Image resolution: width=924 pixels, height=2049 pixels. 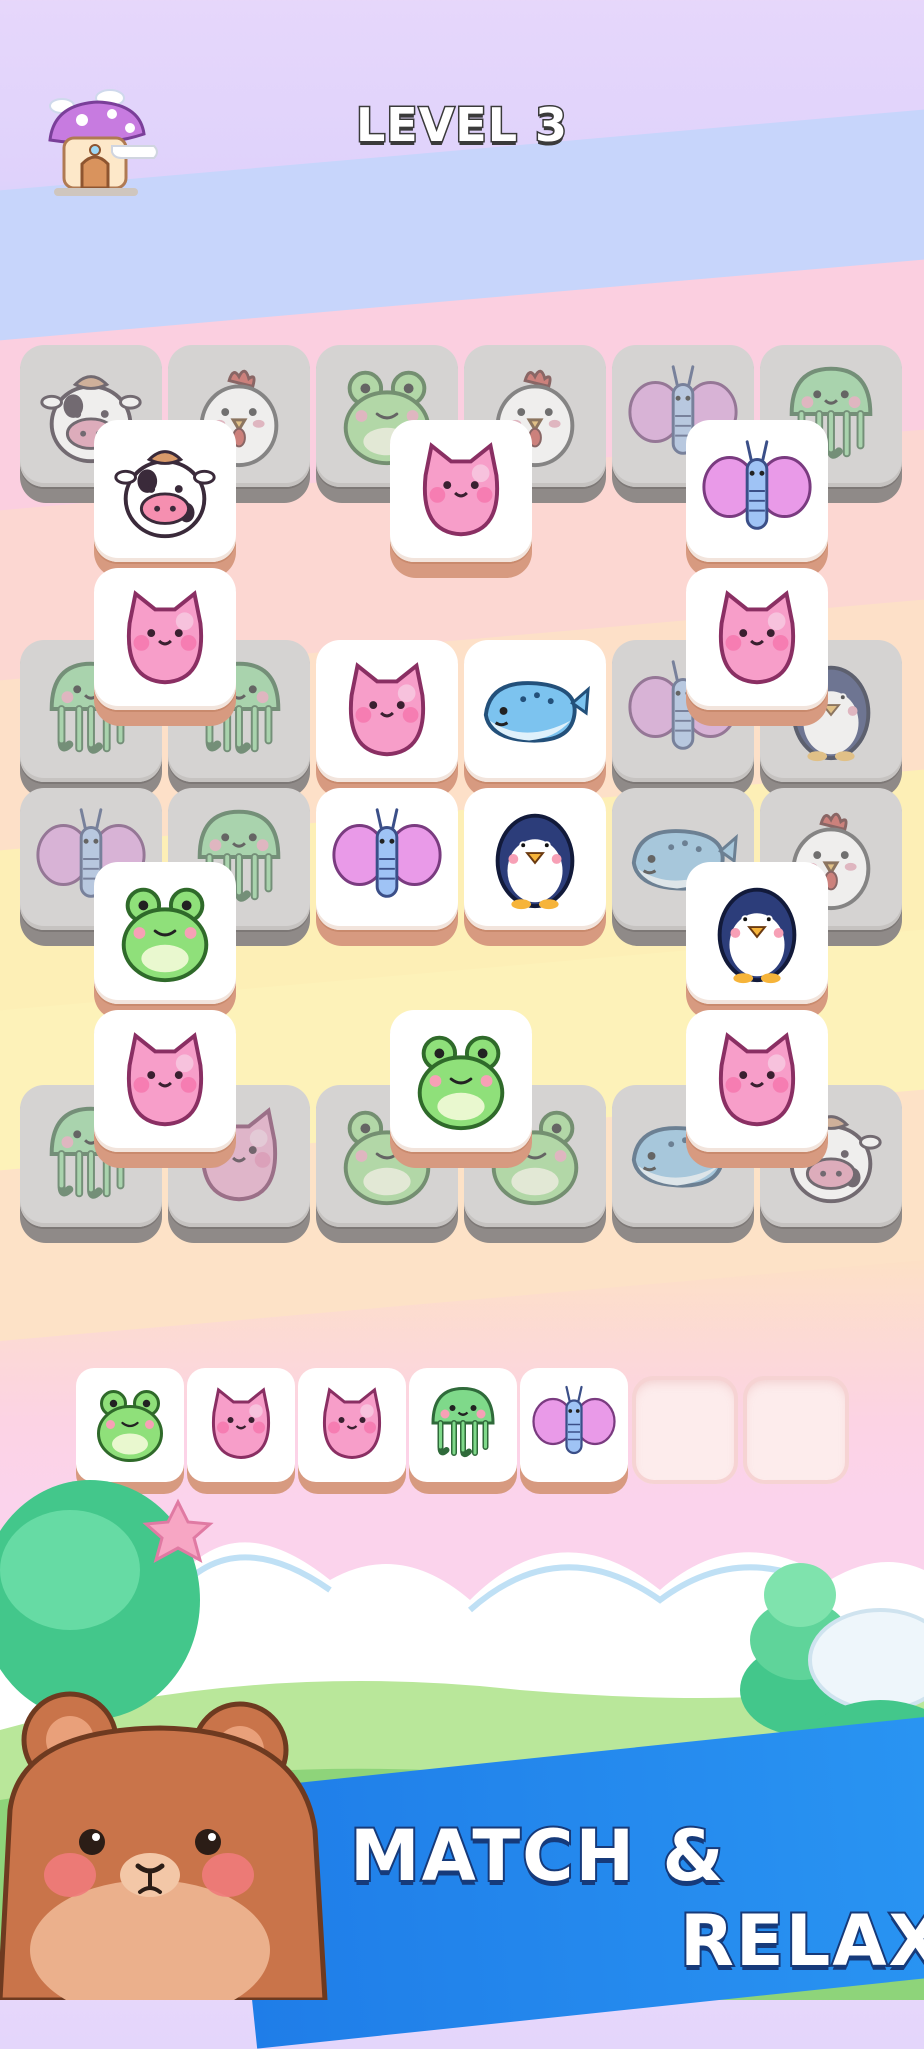 I want to click on jellyfish-icon, so click(x=463, y=1425).